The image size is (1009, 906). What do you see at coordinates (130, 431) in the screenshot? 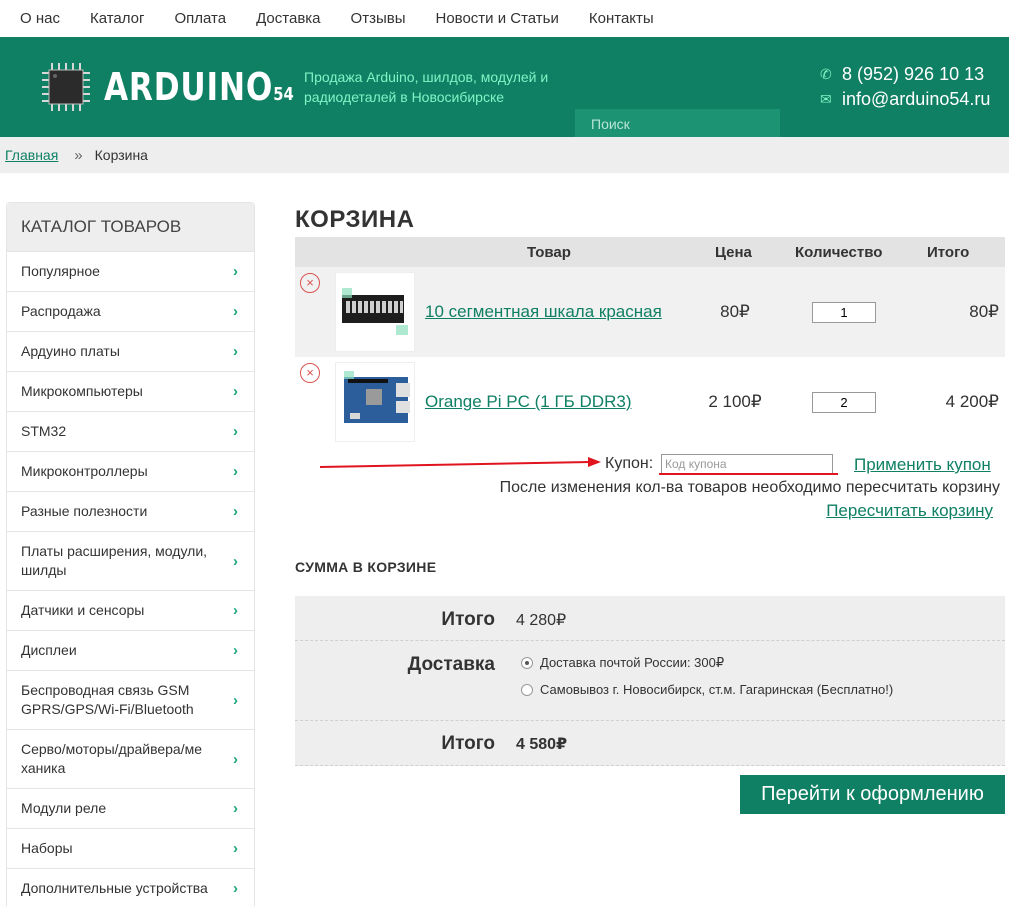
I see `sidebar-item-stm32: STM32 ›` at bounding box center [130, 431].